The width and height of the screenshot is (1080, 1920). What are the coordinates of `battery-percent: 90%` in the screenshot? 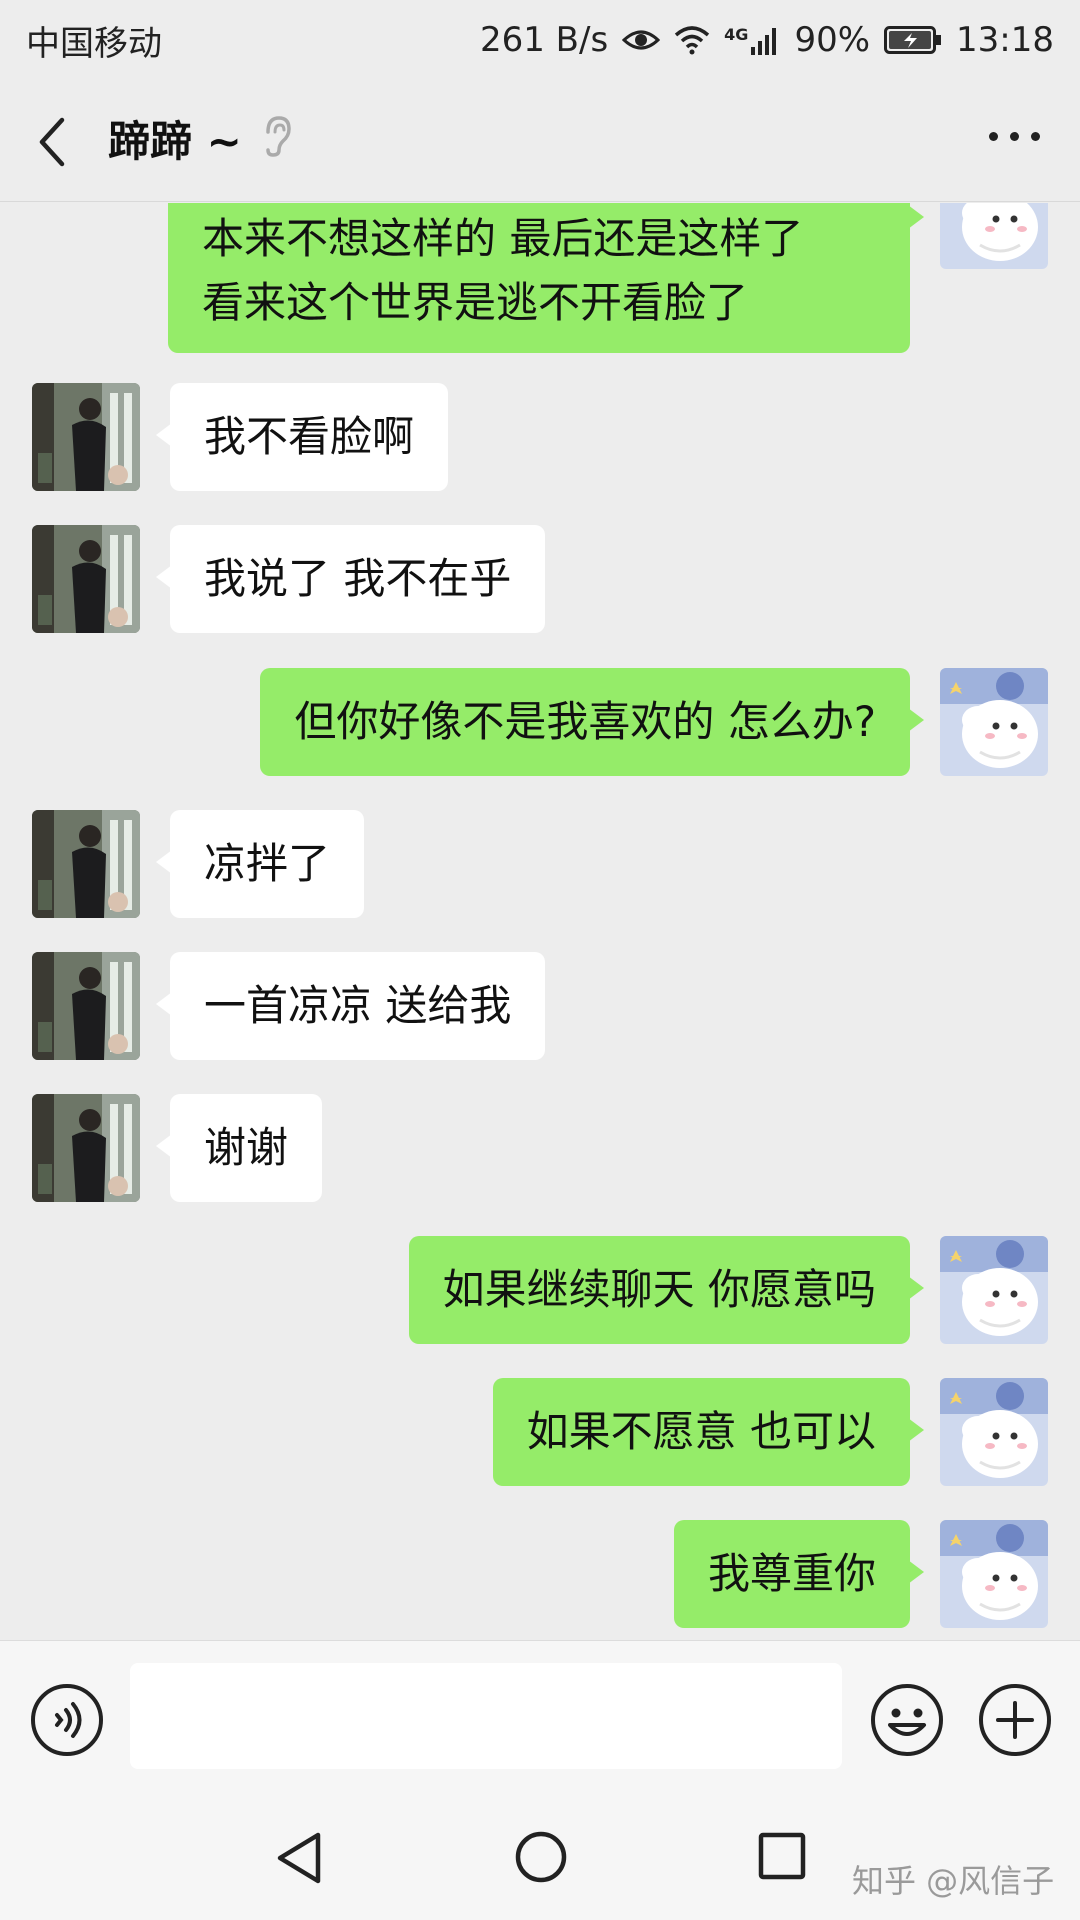 It's located at (832, 40).